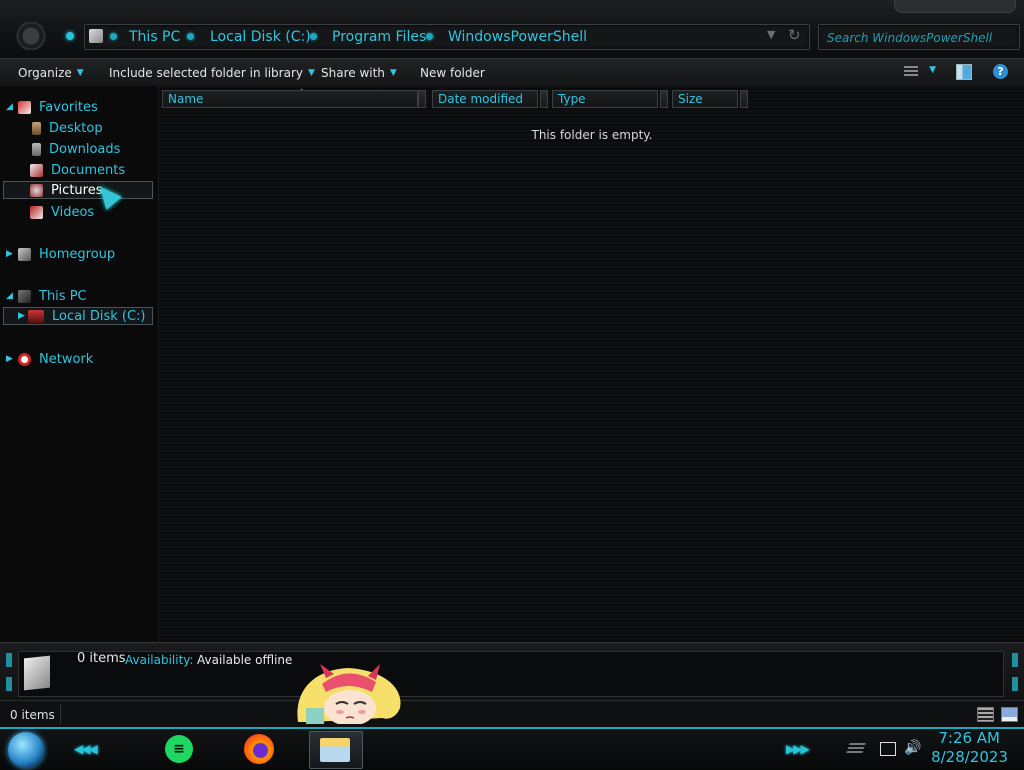 This screenshot has height=770, width=1024. What do you see at coordinates (60, 714) in the screenshot?
I see `status-divider` at bounding box center [60, 714].